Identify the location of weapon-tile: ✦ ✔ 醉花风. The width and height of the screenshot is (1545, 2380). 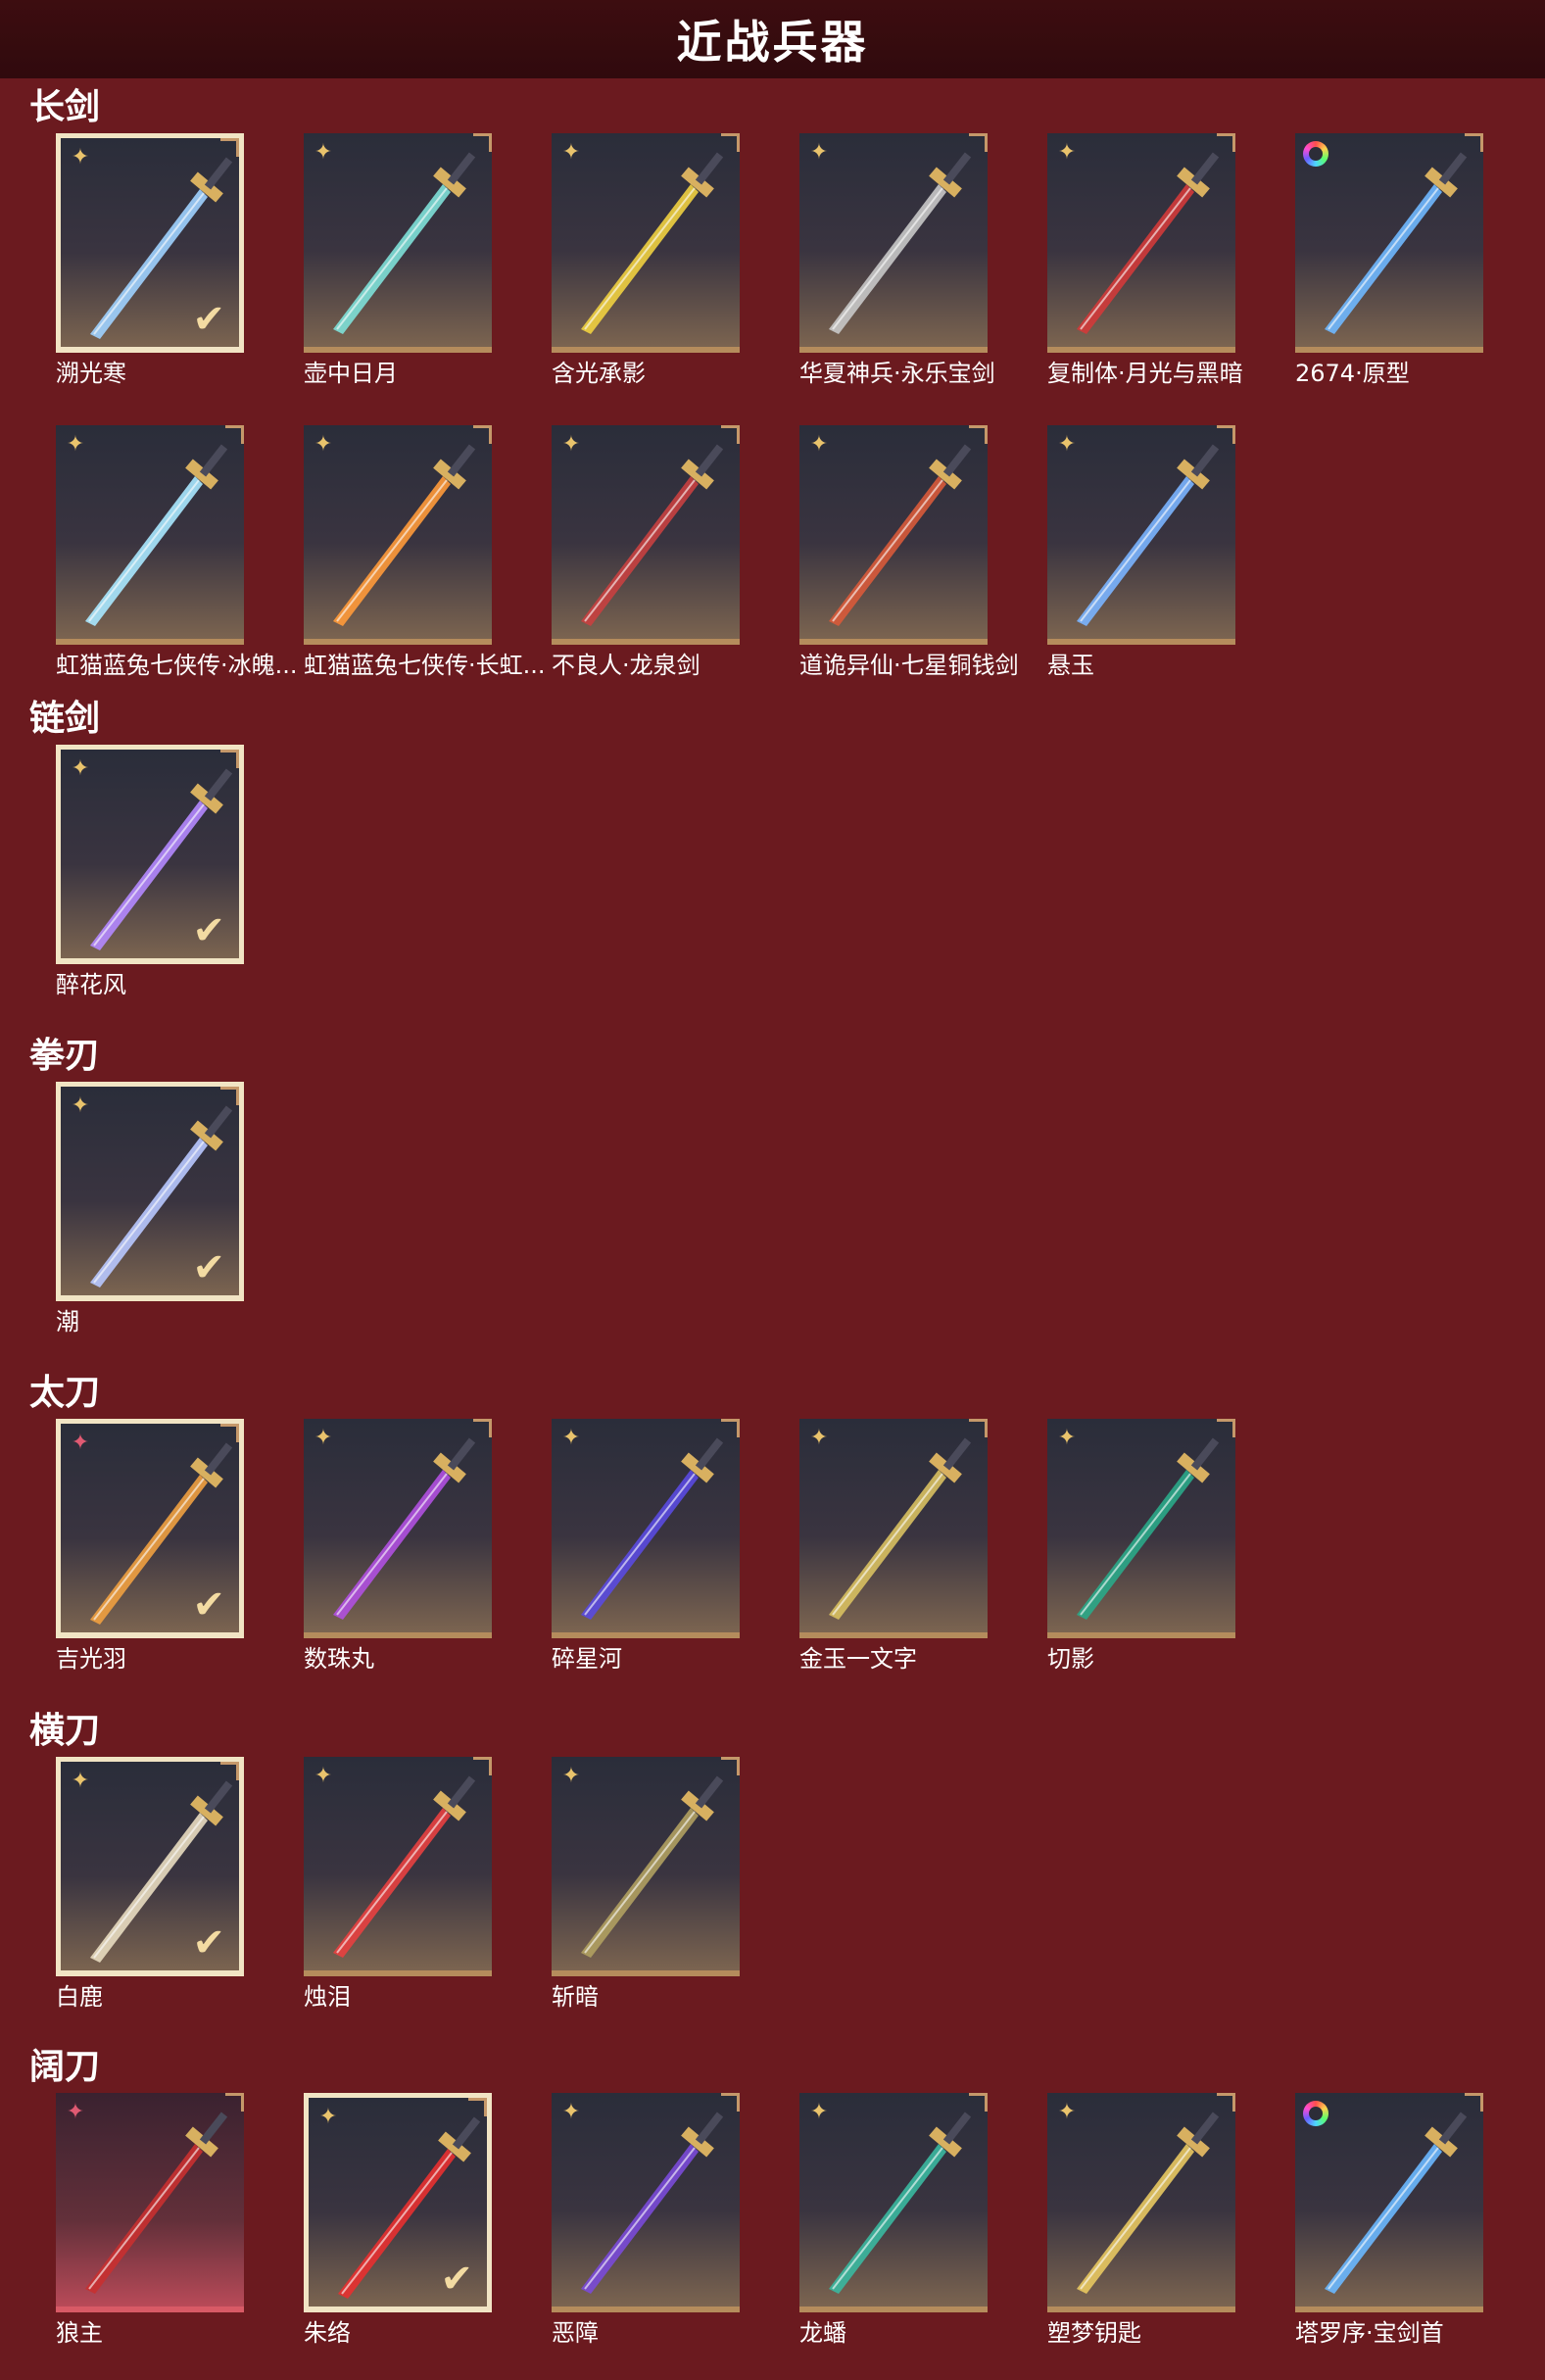
(154, 882).